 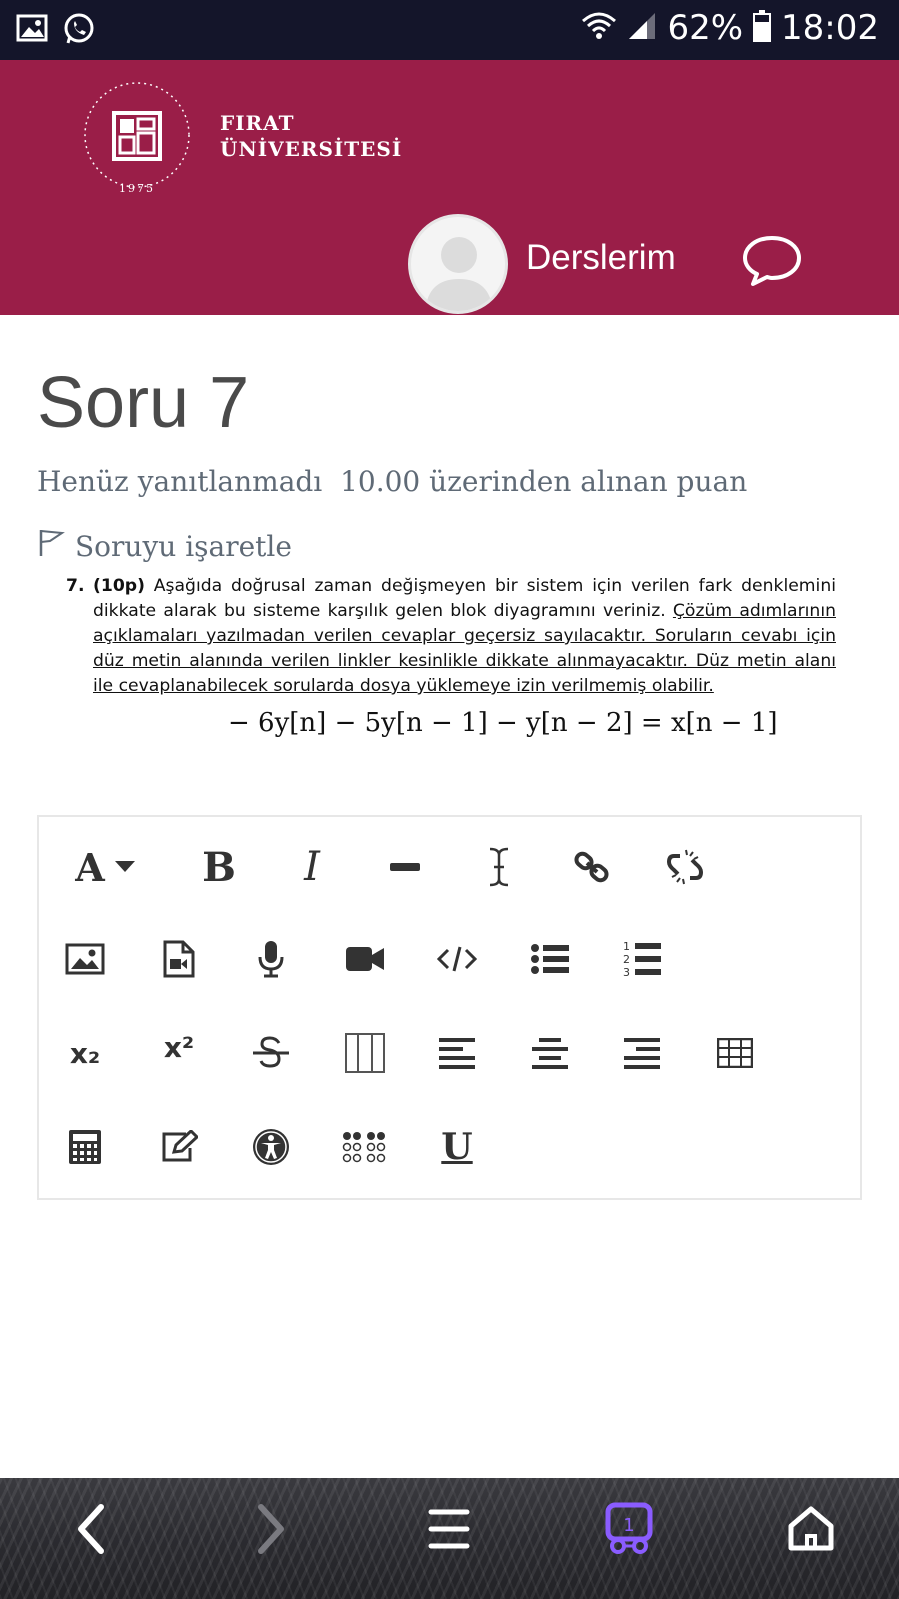 I want to click on numbered-list-icon: 123, so click(x=642, y=959).